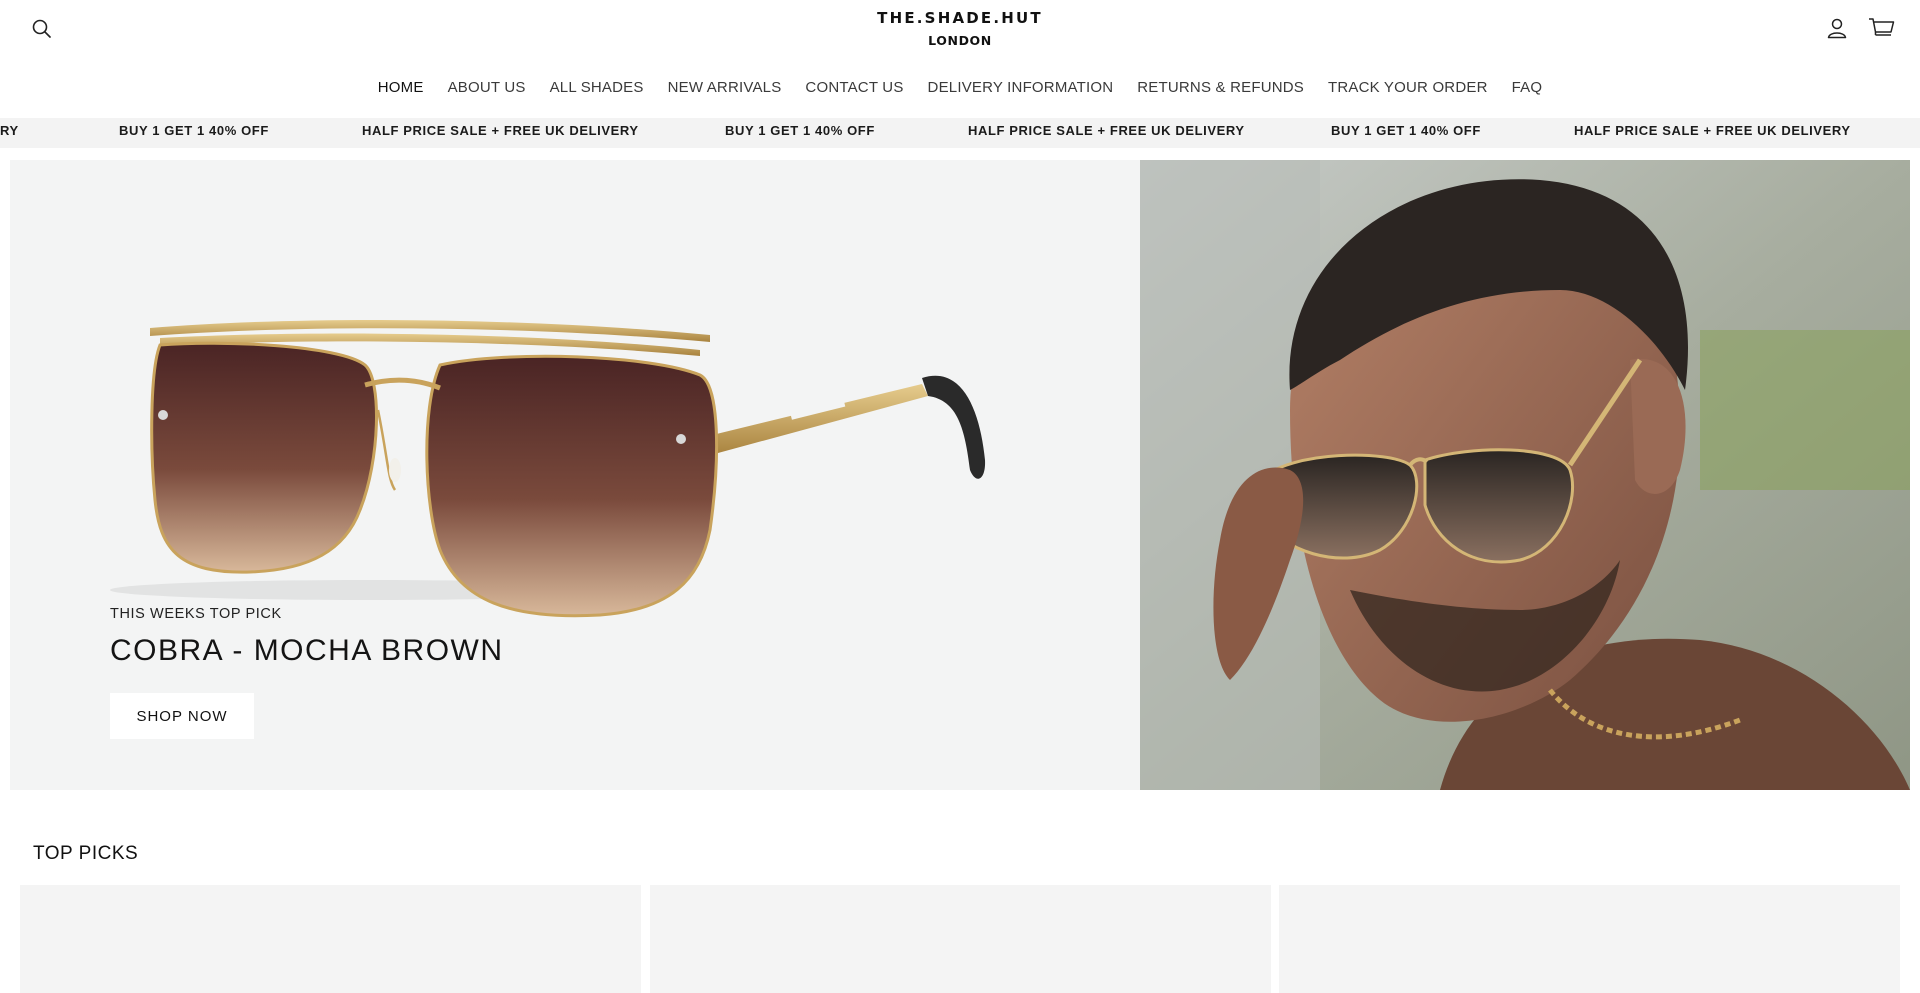  I want to click on nav-item-track-your-order: TRACK YOUR ORDER, so click(1408, 88).